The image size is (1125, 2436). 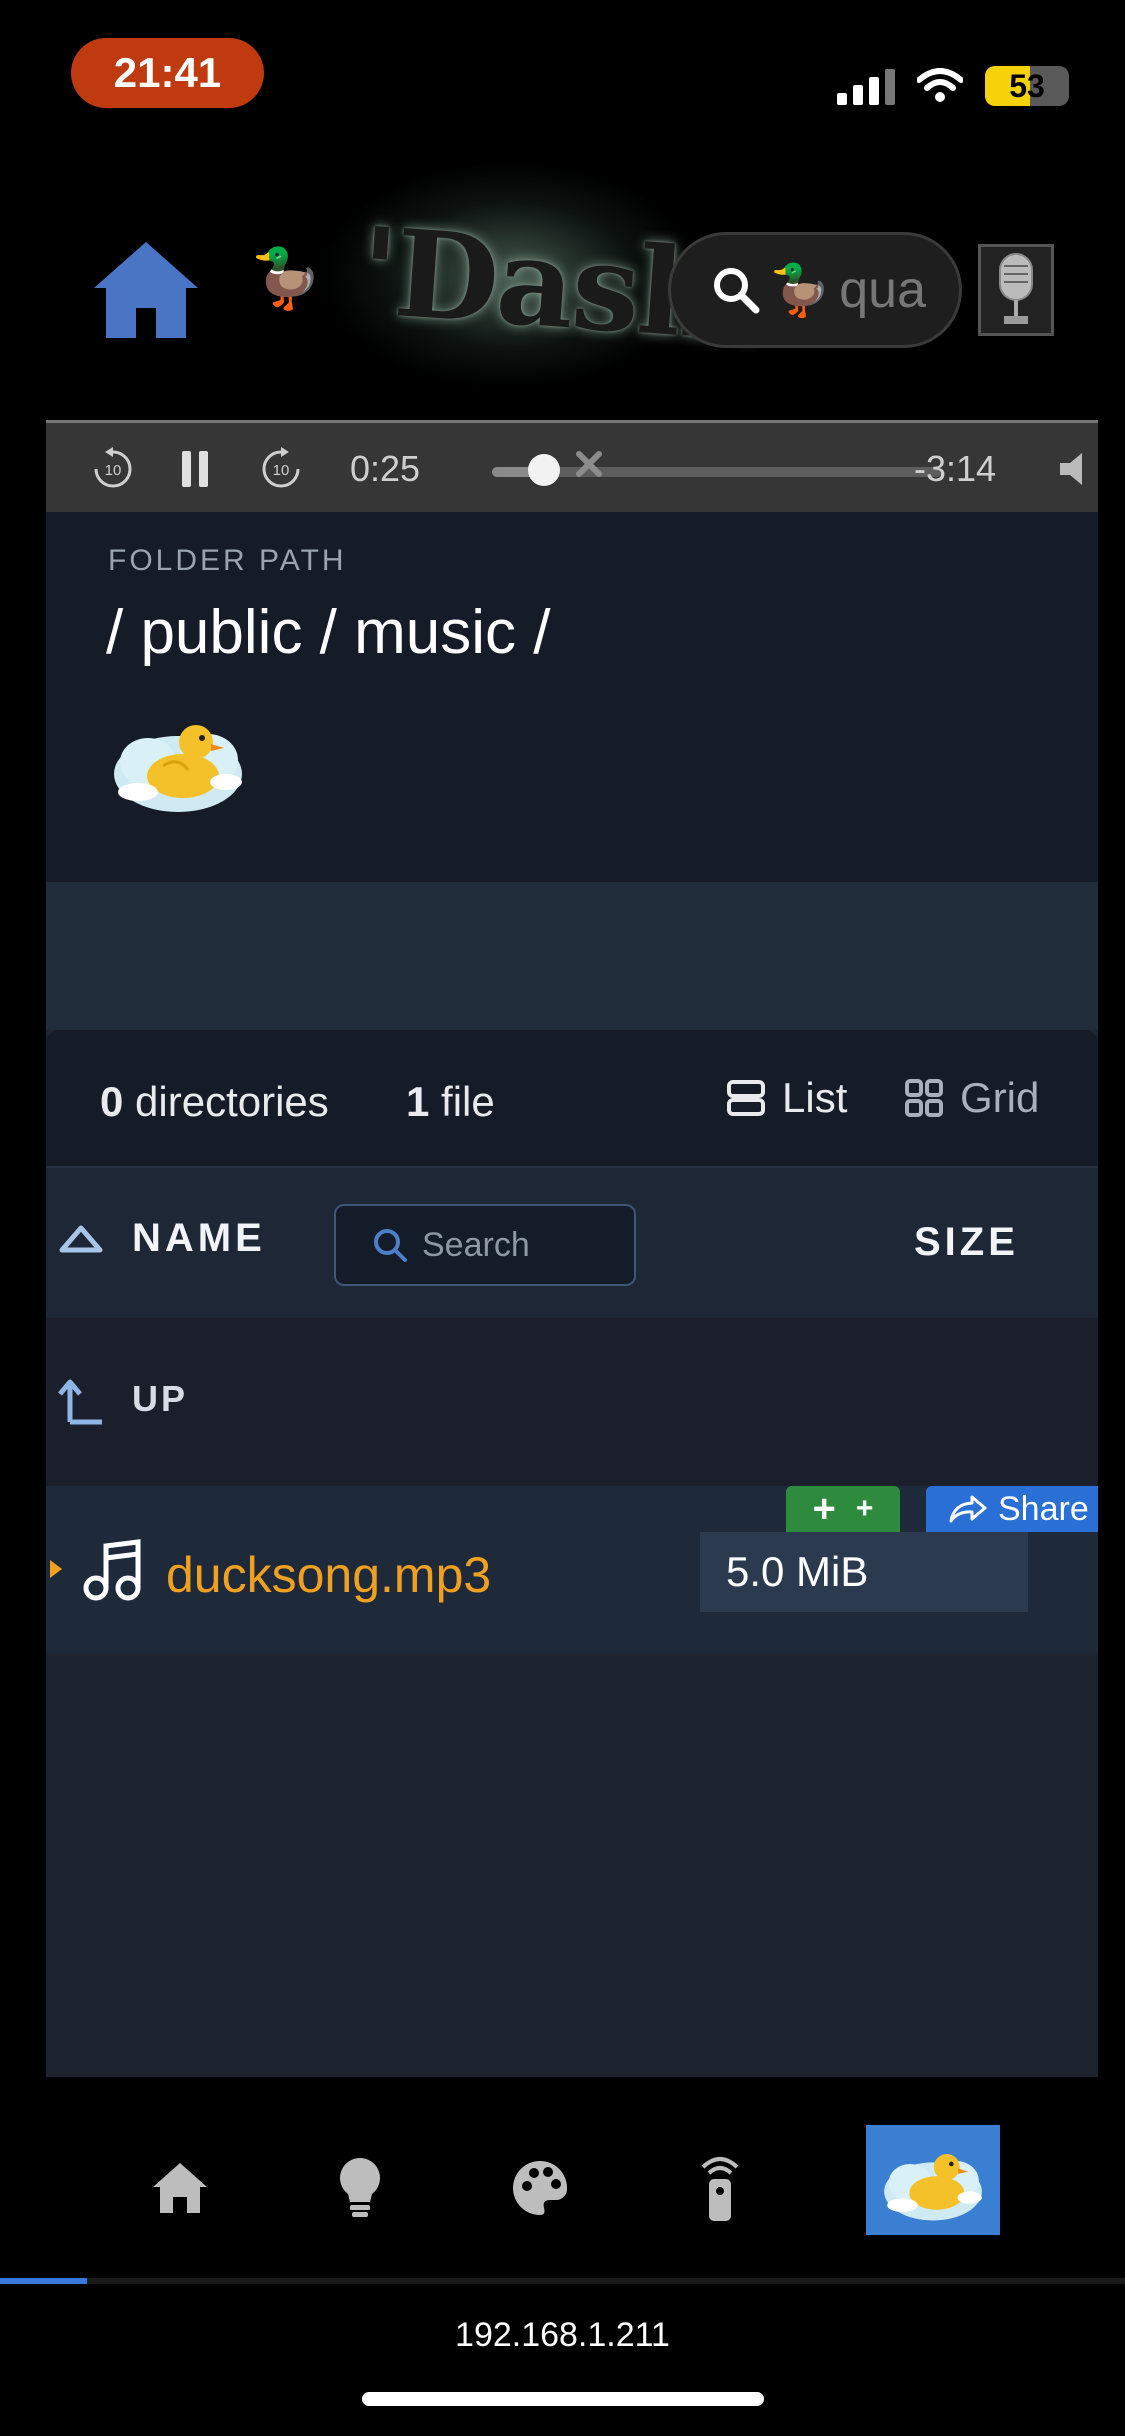 I want to click on share-button: Share, so click(x=1012, y=1509).